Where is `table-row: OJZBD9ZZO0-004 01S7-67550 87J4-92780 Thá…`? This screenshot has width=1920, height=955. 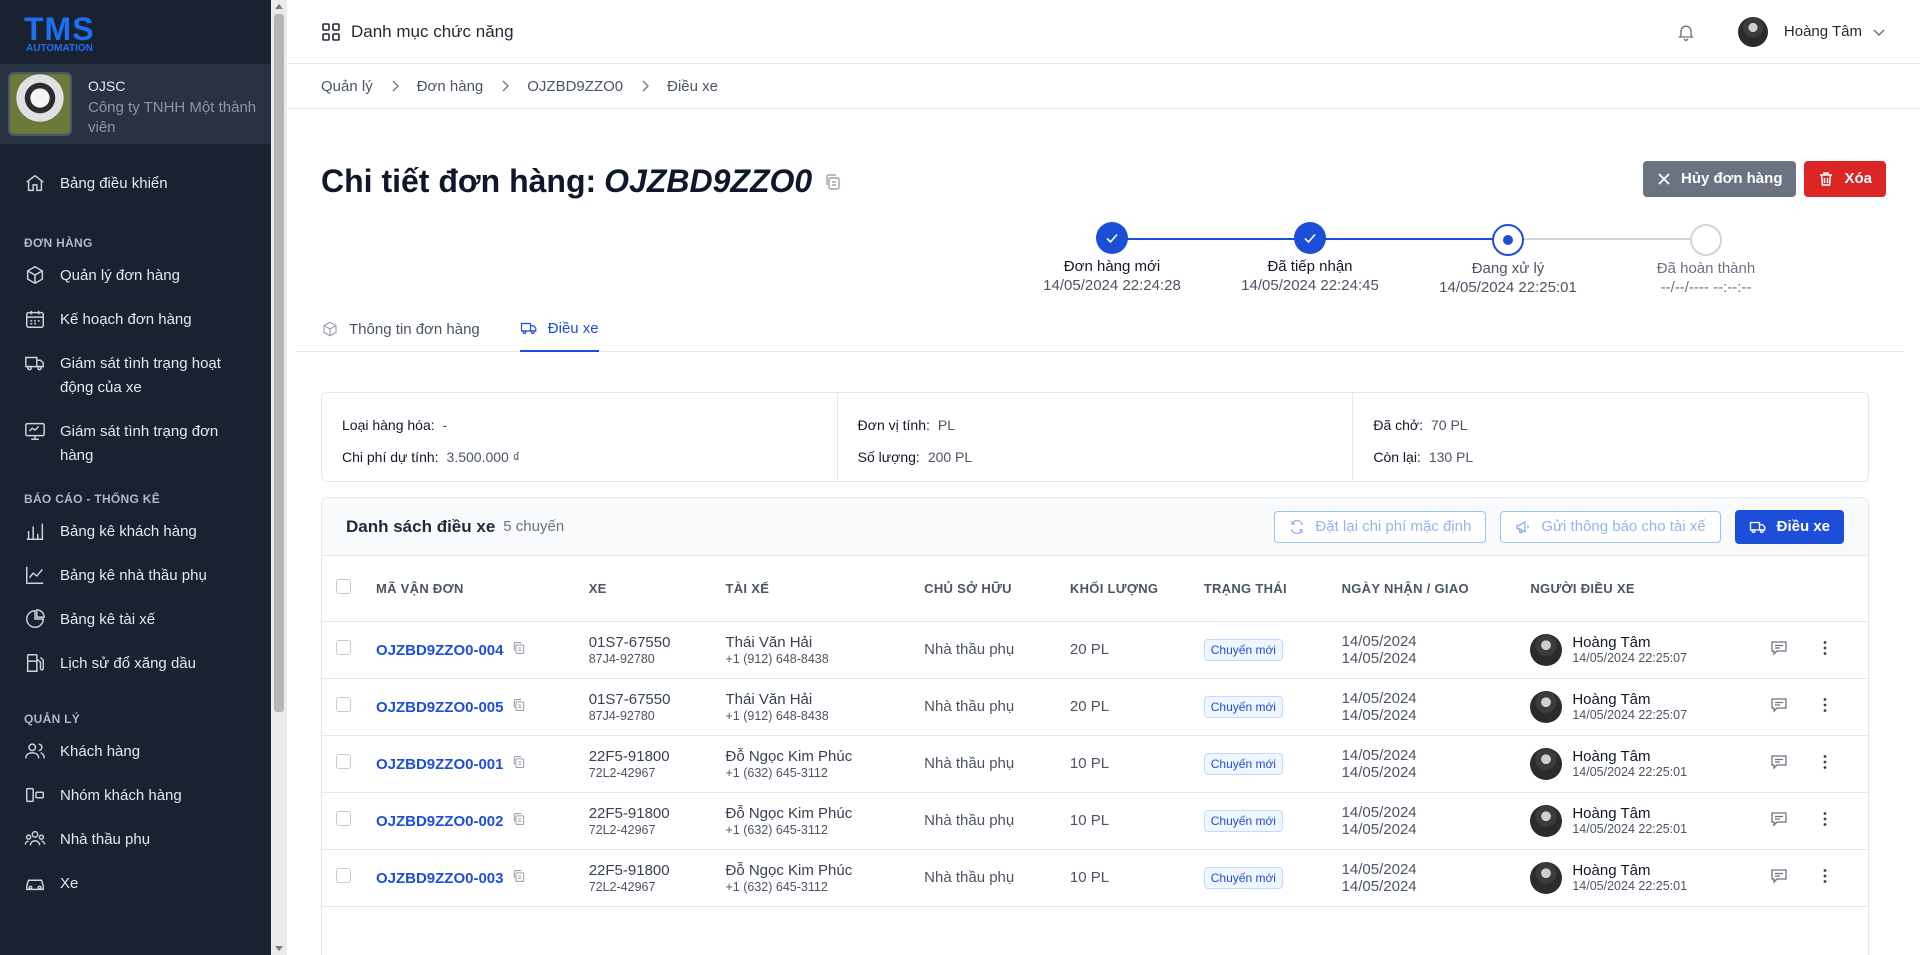 table-row: OJZBD9ZZO0-004 01S7-67550 87J4-92780 Thá… is located at coordinates (1095, 650).